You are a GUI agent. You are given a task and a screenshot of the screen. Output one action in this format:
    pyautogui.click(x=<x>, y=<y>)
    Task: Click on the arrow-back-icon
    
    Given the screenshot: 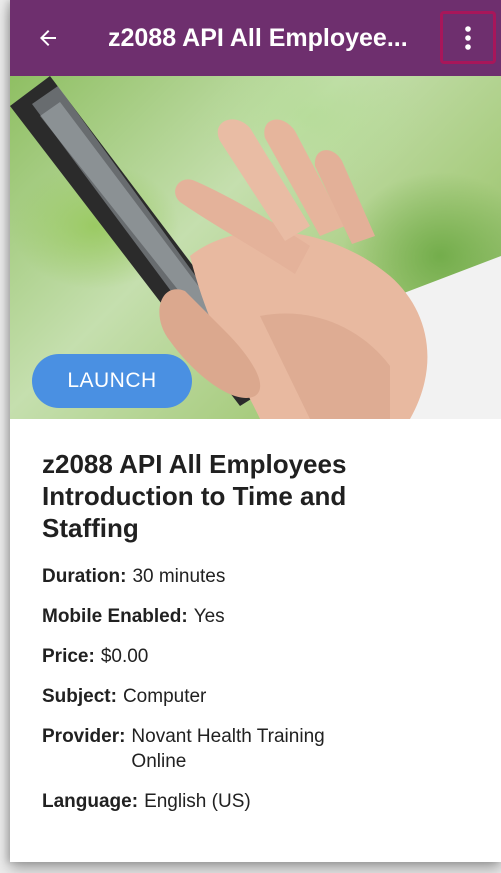 What is the action you would take?
    pyautogui.click(x=48, y=38)
    